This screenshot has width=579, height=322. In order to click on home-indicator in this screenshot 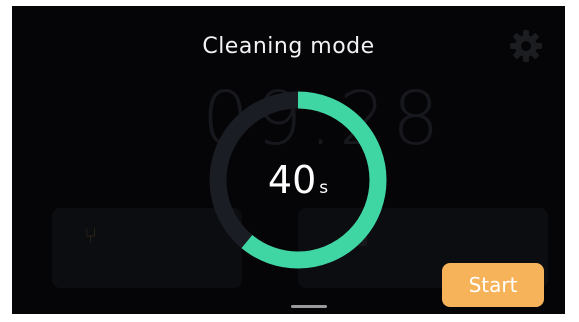, I will do `click(309, 306)`.